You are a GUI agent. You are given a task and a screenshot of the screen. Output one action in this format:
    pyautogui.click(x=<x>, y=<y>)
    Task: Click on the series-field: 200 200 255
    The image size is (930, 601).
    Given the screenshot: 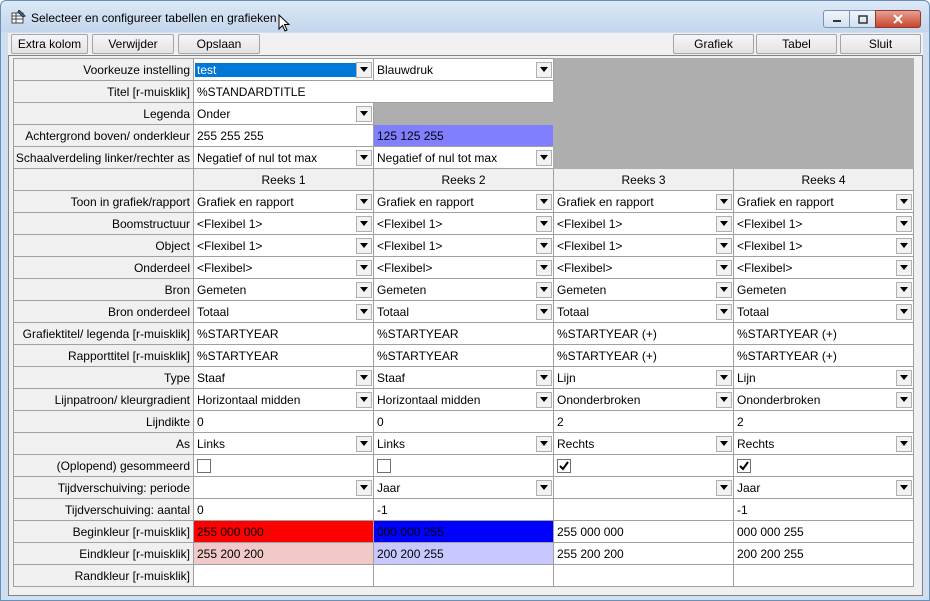 What is the action you would take?
    pyautogui.click(x=823, y=553)
    